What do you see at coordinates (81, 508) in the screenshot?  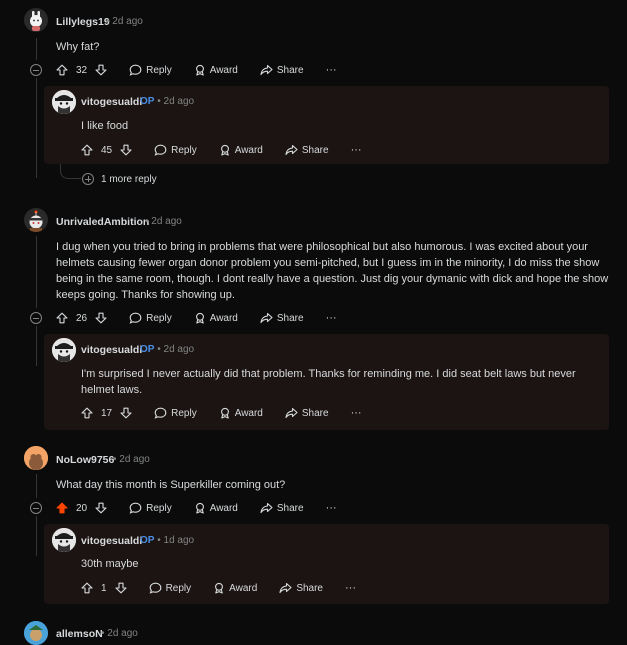 I see `vote-control: 20` at bounding box center [81, 508].